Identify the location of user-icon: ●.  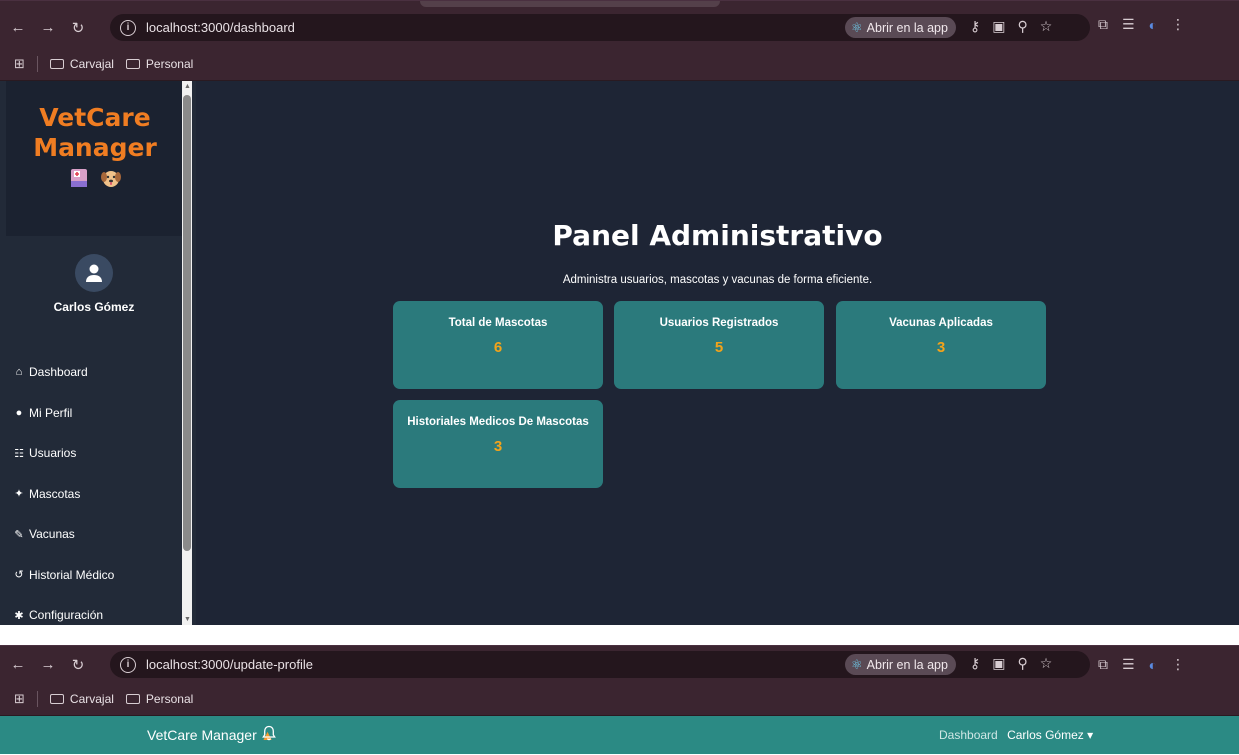
(19, 412).